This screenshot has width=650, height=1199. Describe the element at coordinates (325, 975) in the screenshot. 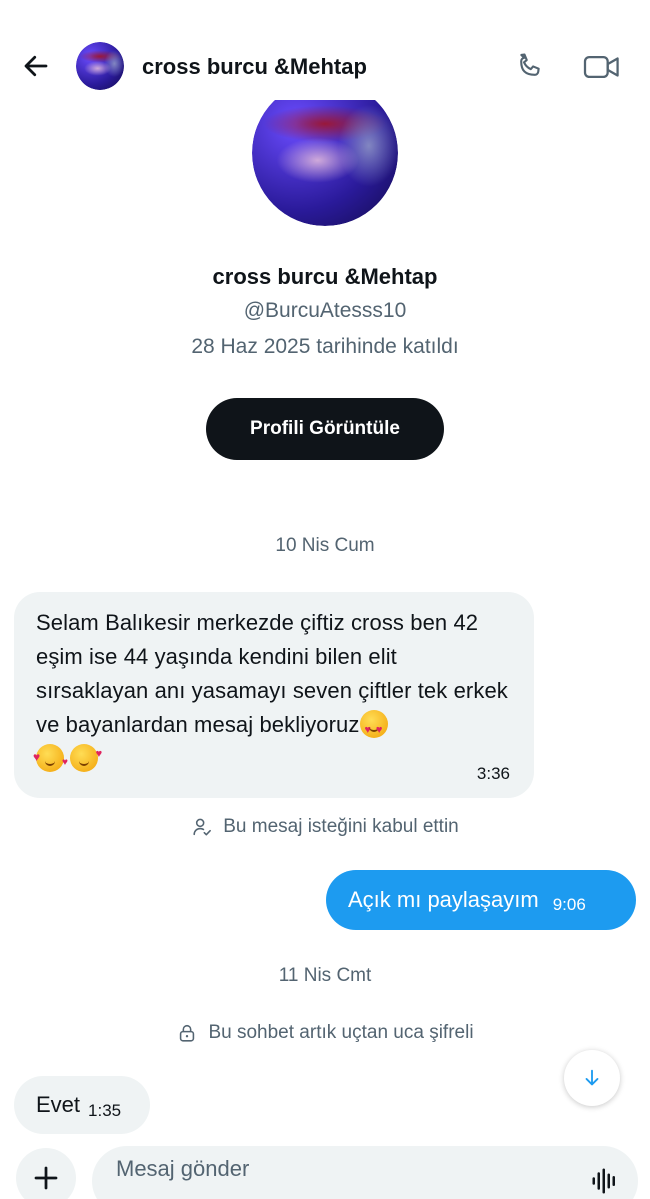

I see `date-separator: 11 Nis Cmt` at that location.